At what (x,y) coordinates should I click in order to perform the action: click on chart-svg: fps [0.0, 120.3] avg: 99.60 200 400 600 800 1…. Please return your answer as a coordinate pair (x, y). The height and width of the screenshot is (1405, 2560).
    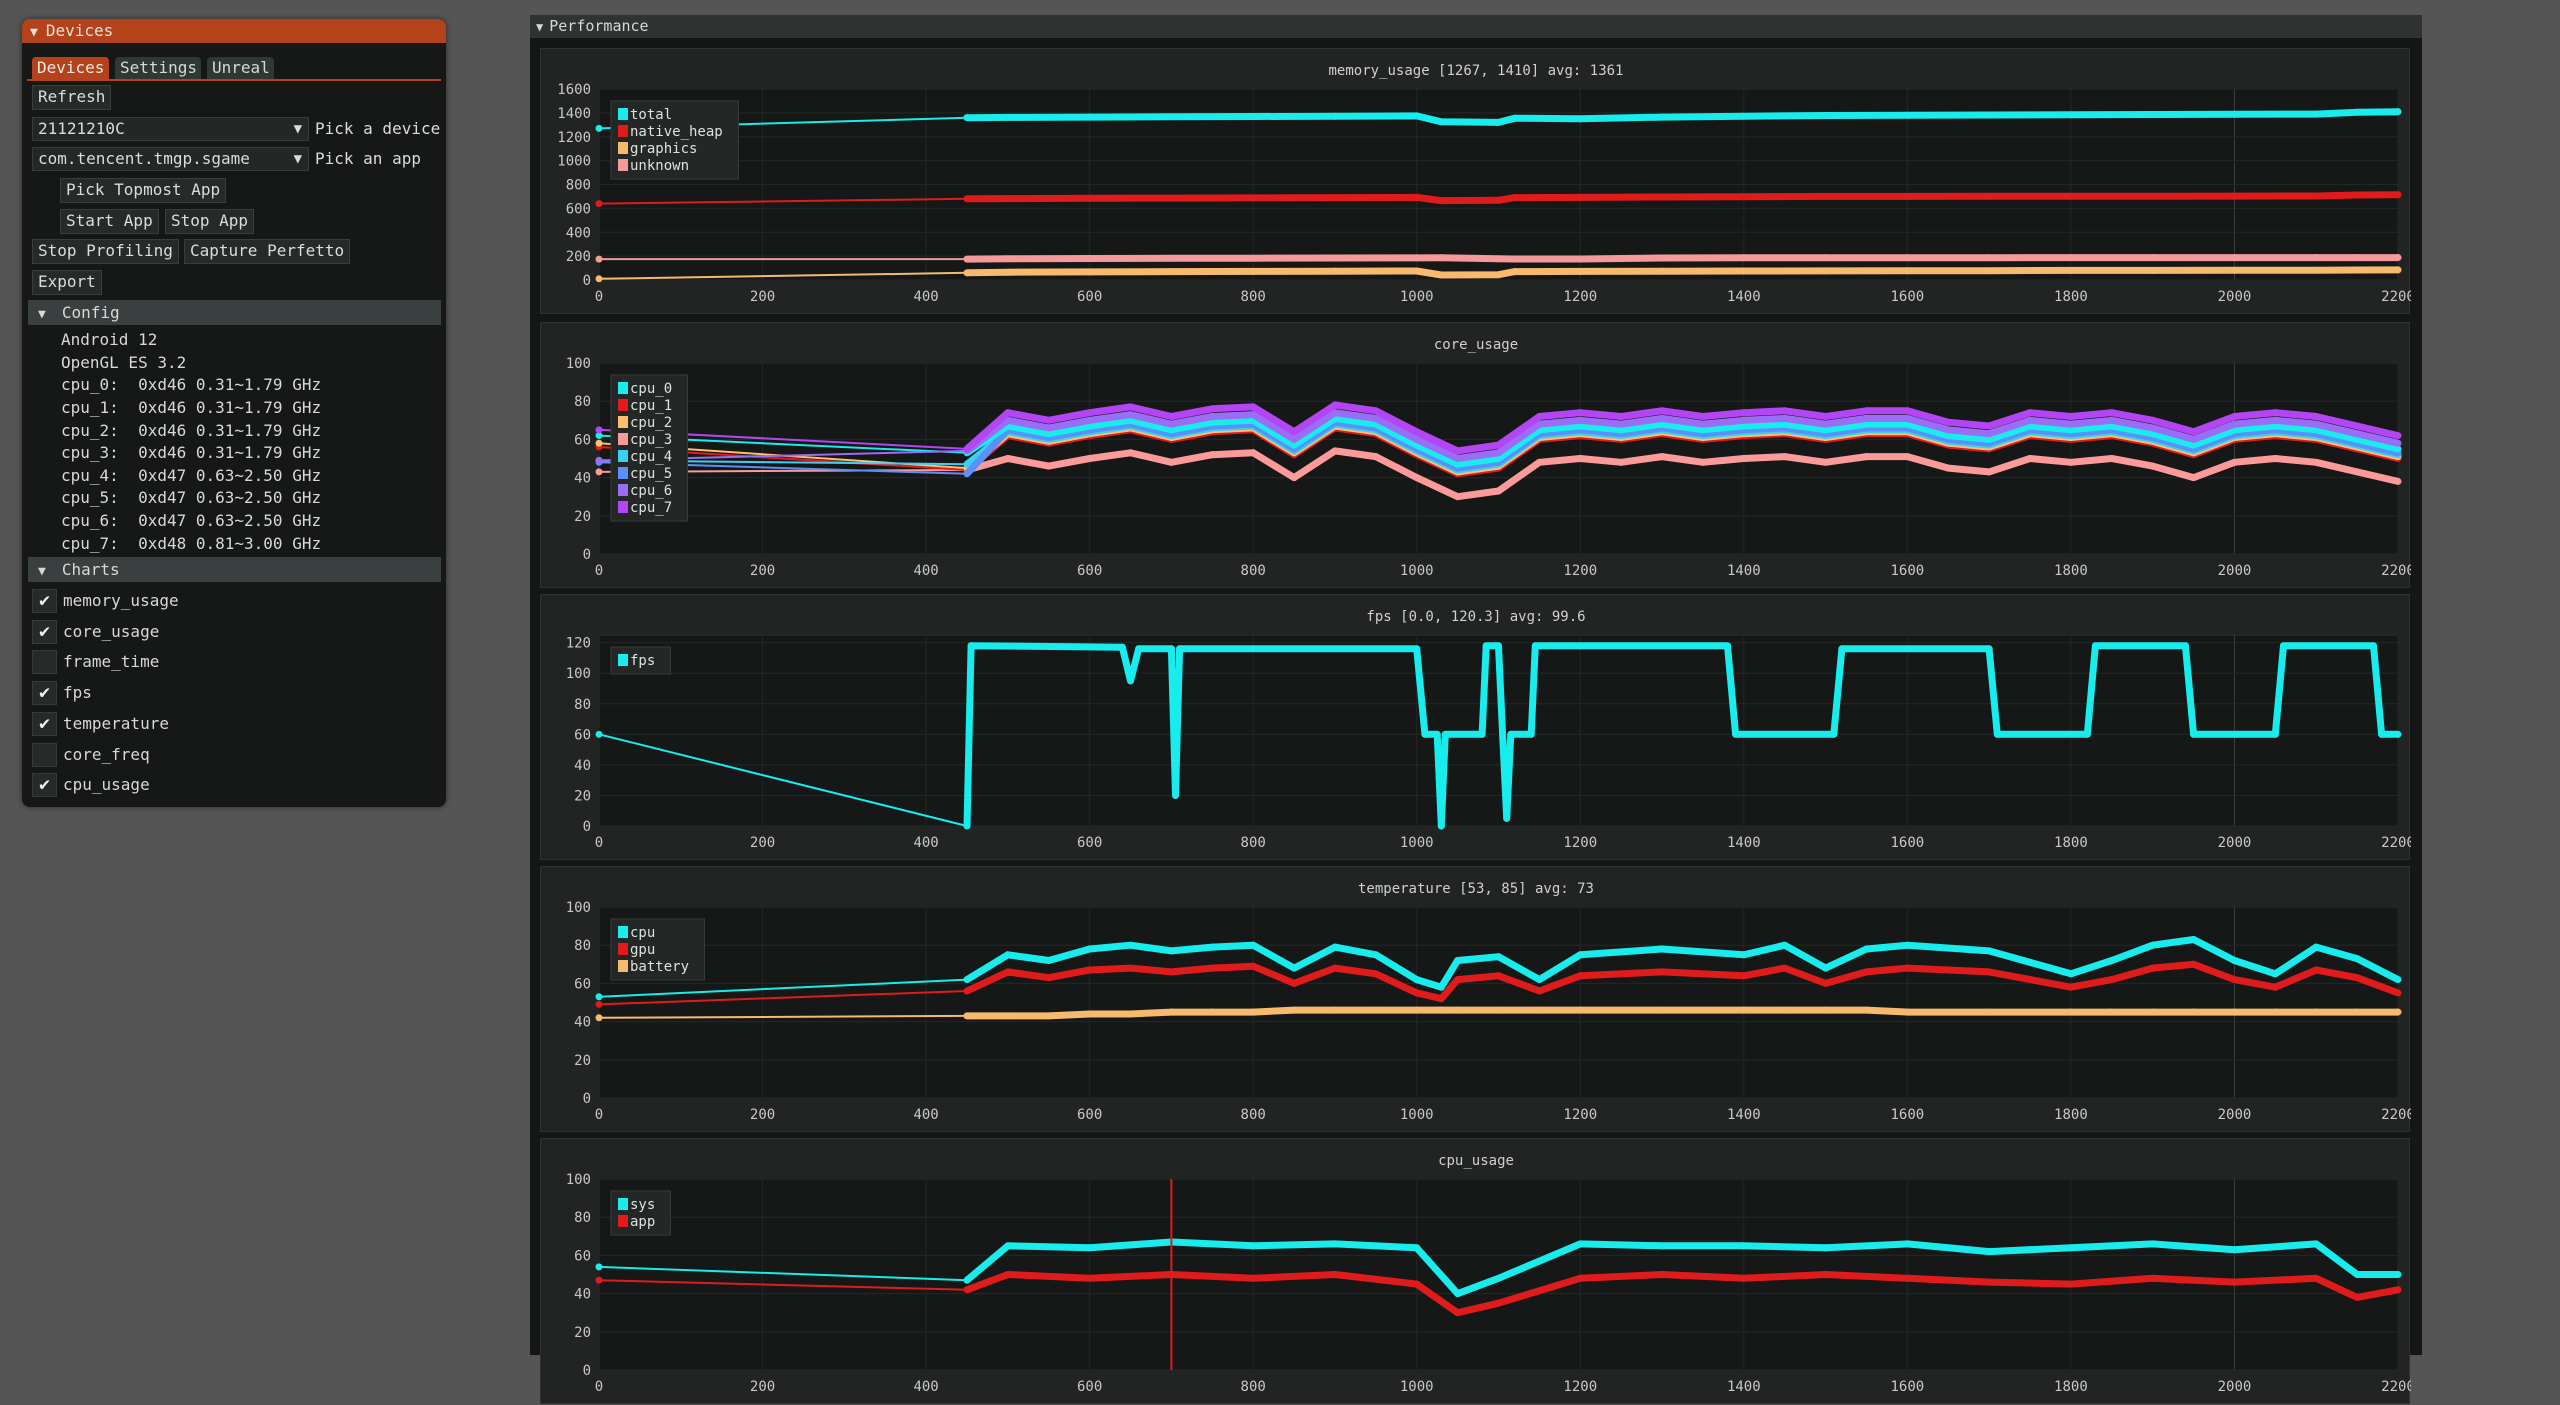
    Looking at the image, I should click on (1476, 728).